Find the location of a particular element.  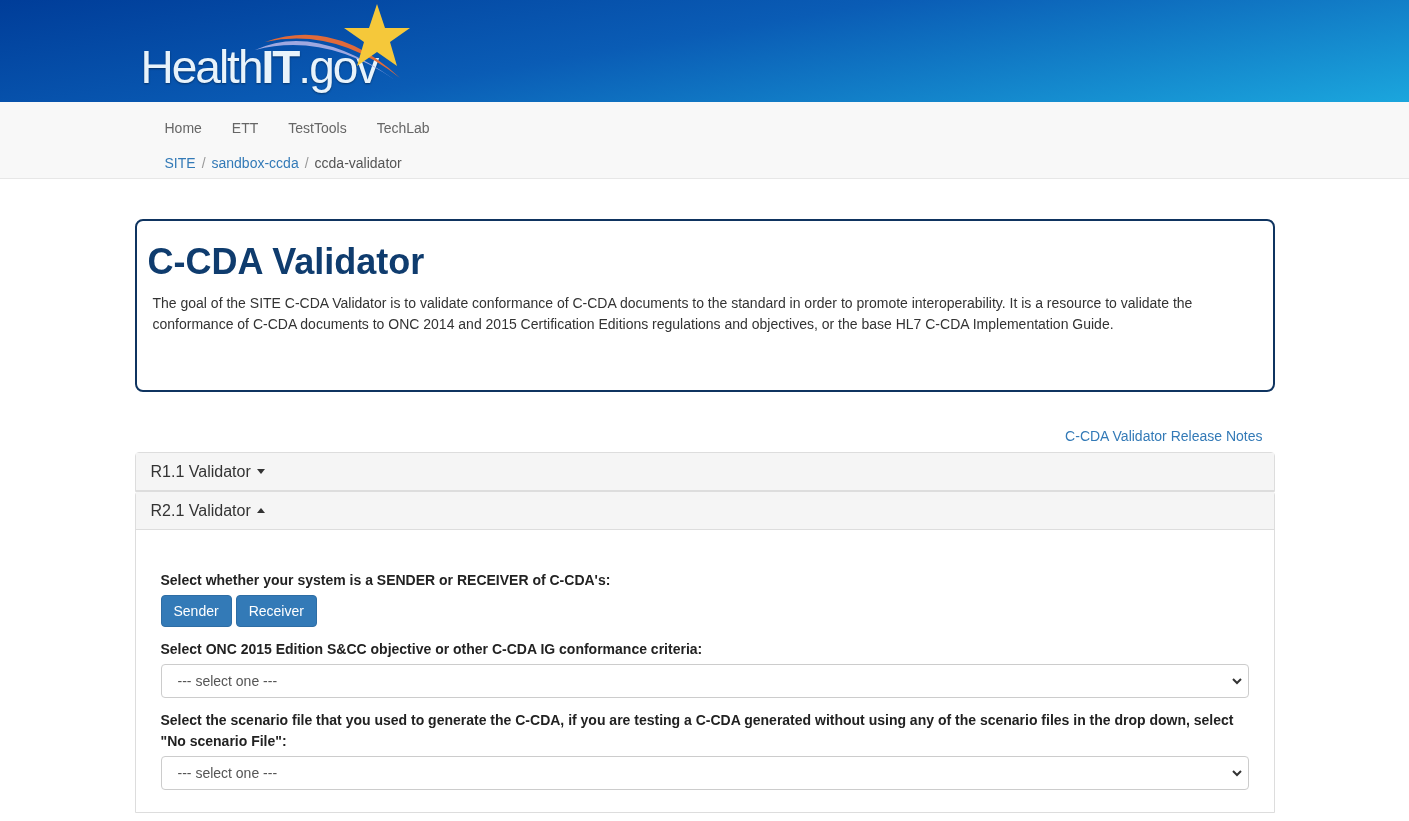

accordion-header: R1.1 Validator is located at coordinates (704, 472).